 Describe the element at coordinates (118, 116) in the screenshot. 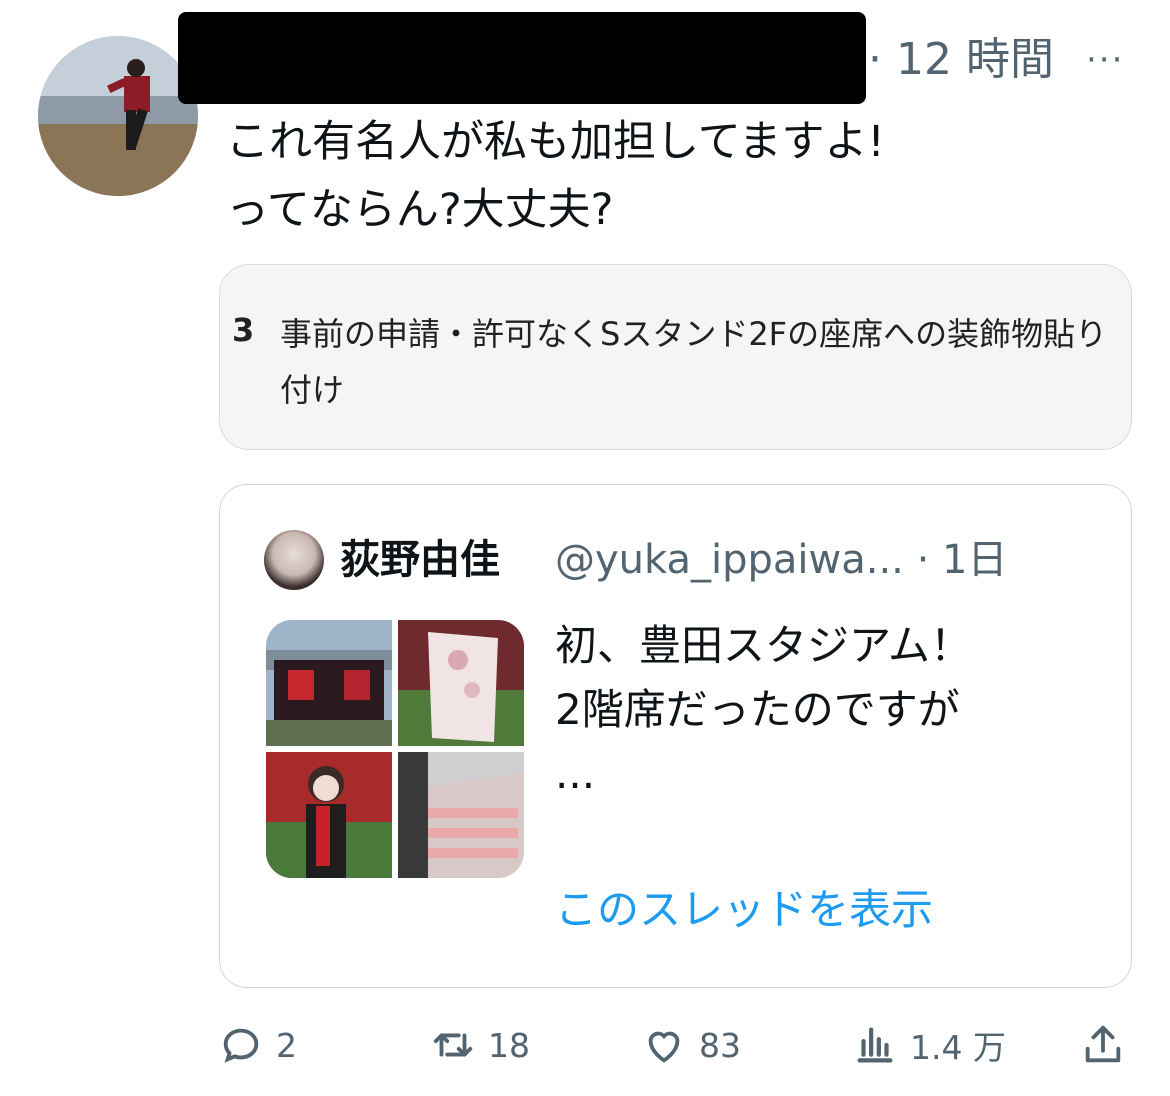

I see `author-avatar` at that location.